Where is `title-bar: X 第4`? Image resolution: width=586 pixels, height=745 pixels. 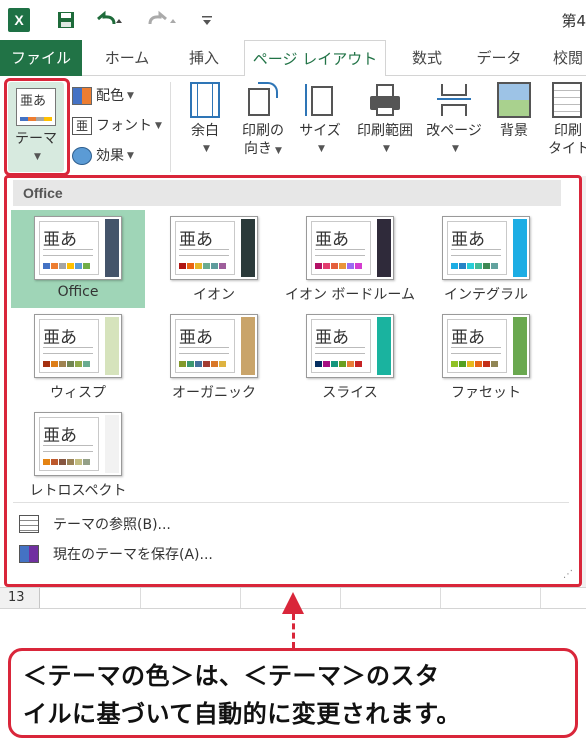 title-bar: X 第4 is located at coordinates (293, 20).